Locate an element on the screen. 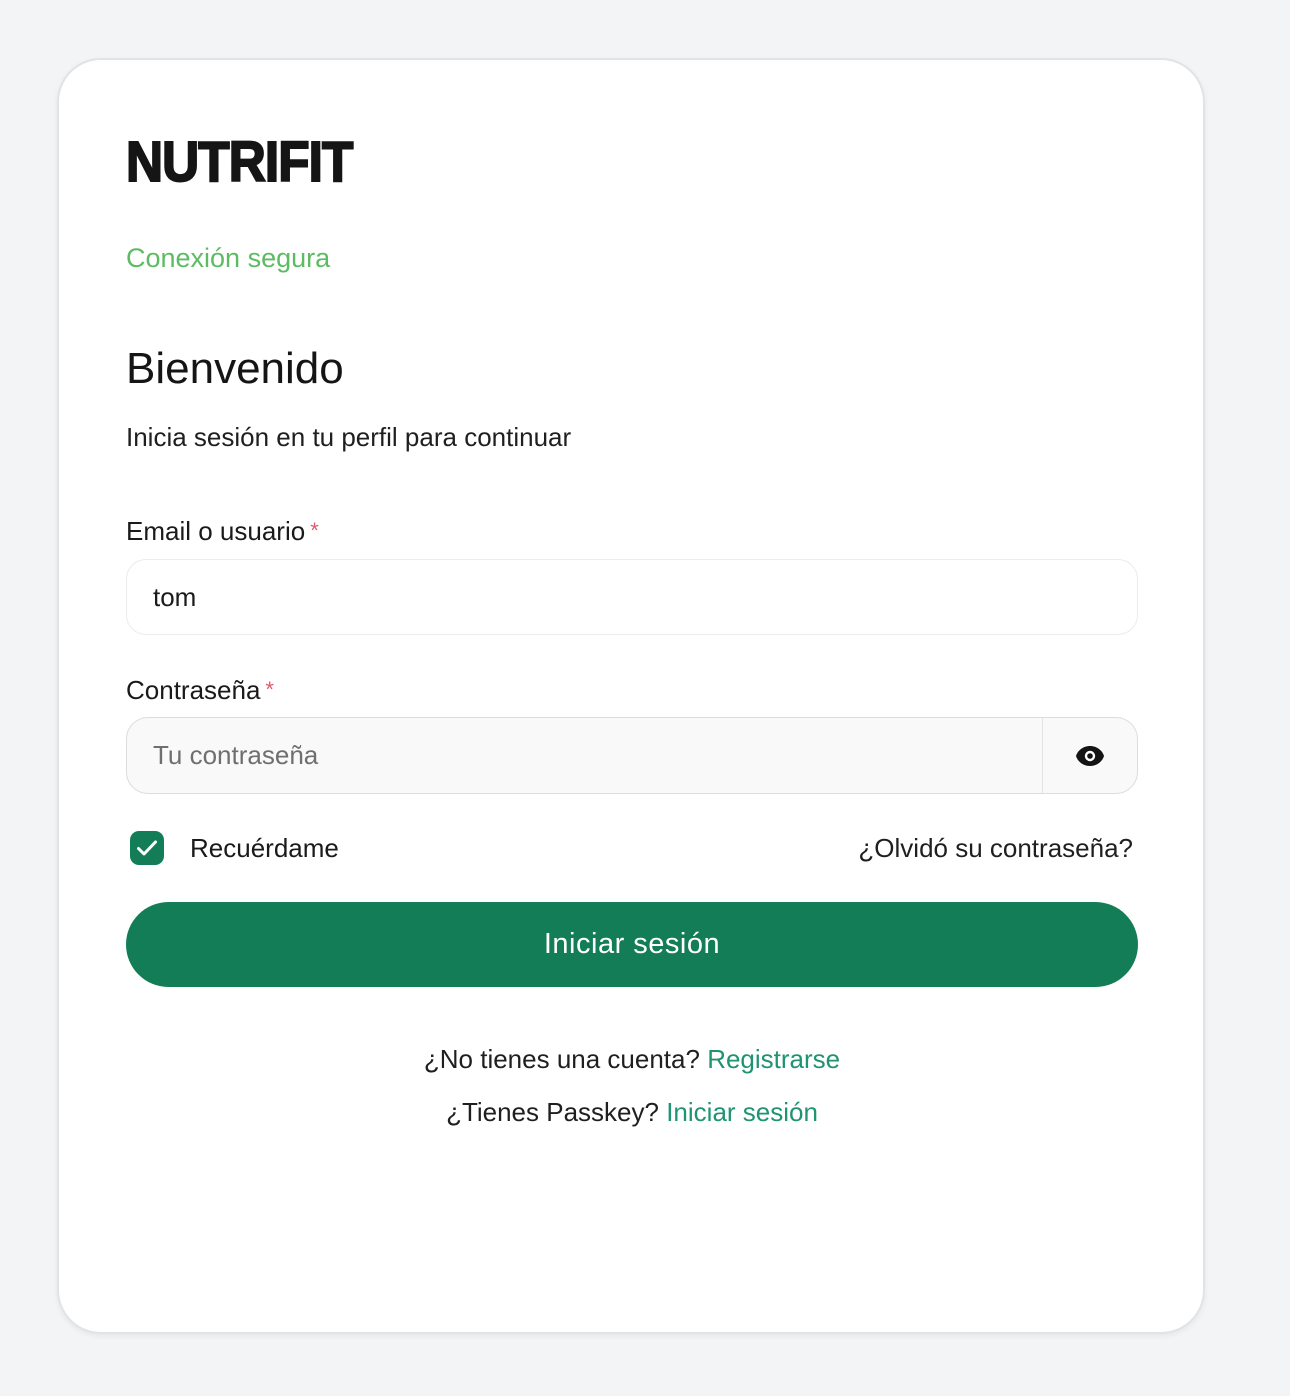 Image resolution: width=1290 pixels, height=1396 pixels. passkey-sign-in-link: Iniciar sesión is located at coordinates (742, 1112).